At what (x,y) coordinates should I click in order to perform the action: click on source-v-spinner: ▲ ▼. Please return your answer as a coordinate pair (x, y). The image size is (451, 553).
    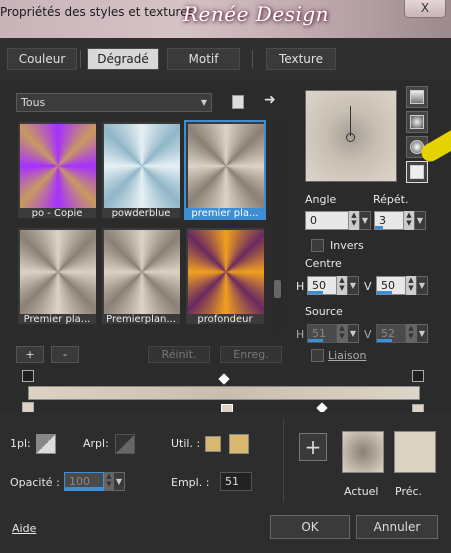
    Looking at the image, I should click on (411, 333).